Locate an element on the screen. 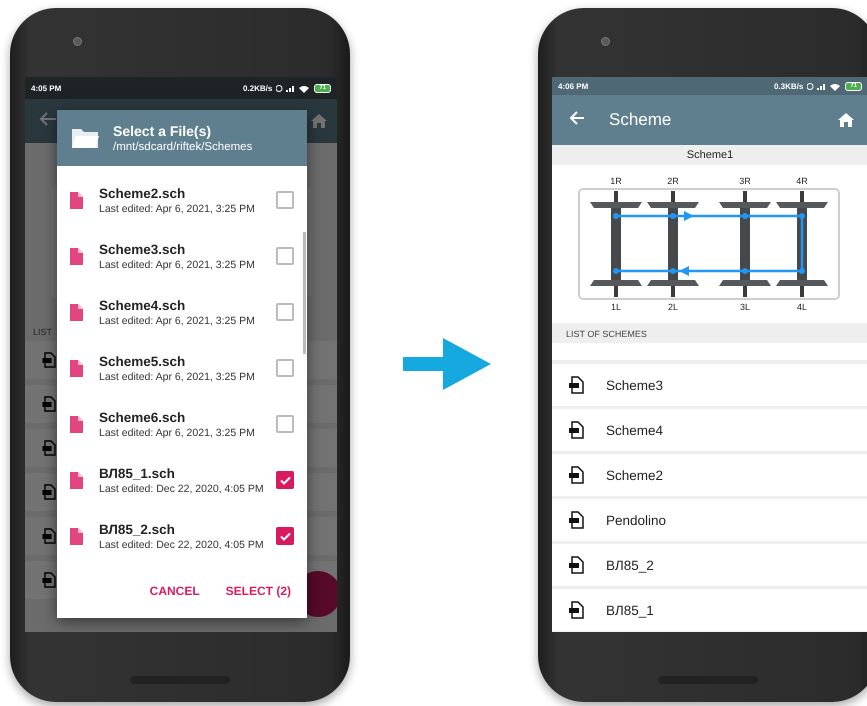 This screenshot has height=706, width=867. network-speed: 0.3KB/s is located at coordinates (789, 86).